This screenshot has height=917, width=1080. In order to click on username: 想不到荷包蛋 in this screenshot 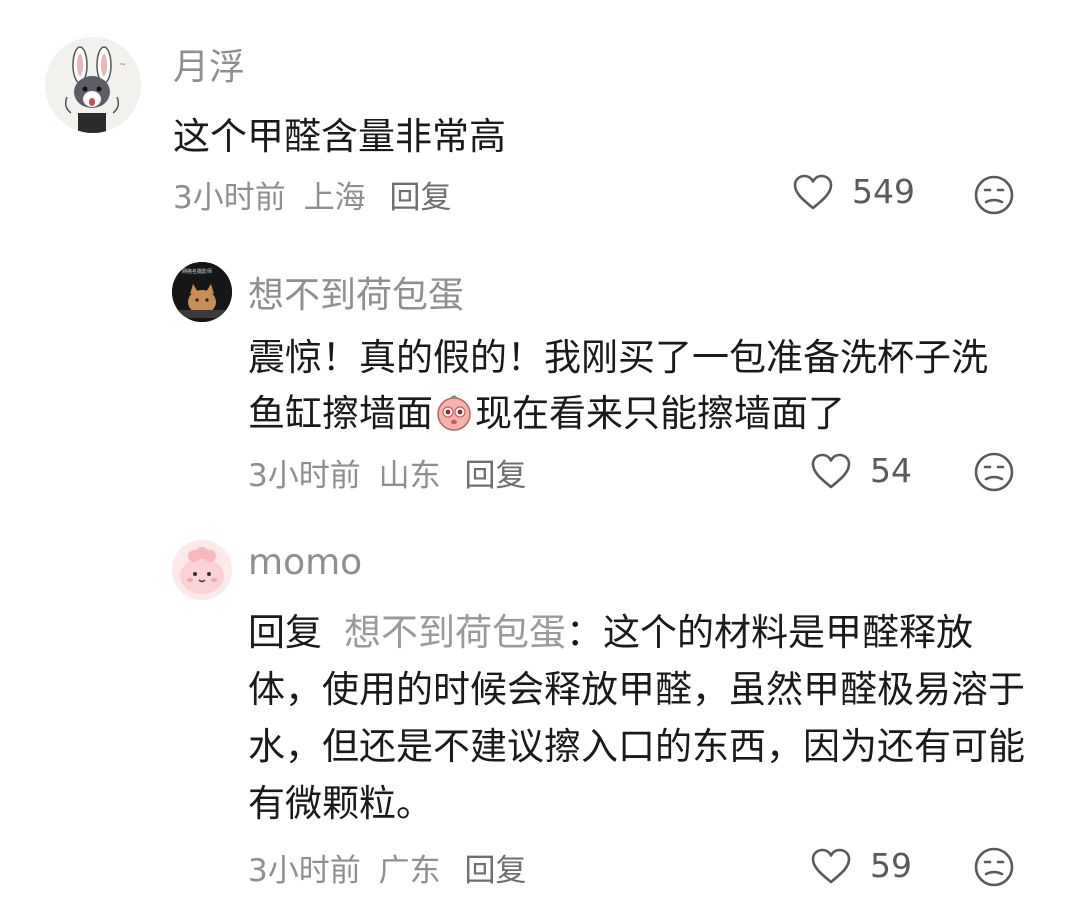, I will do `click(356, 292)`.